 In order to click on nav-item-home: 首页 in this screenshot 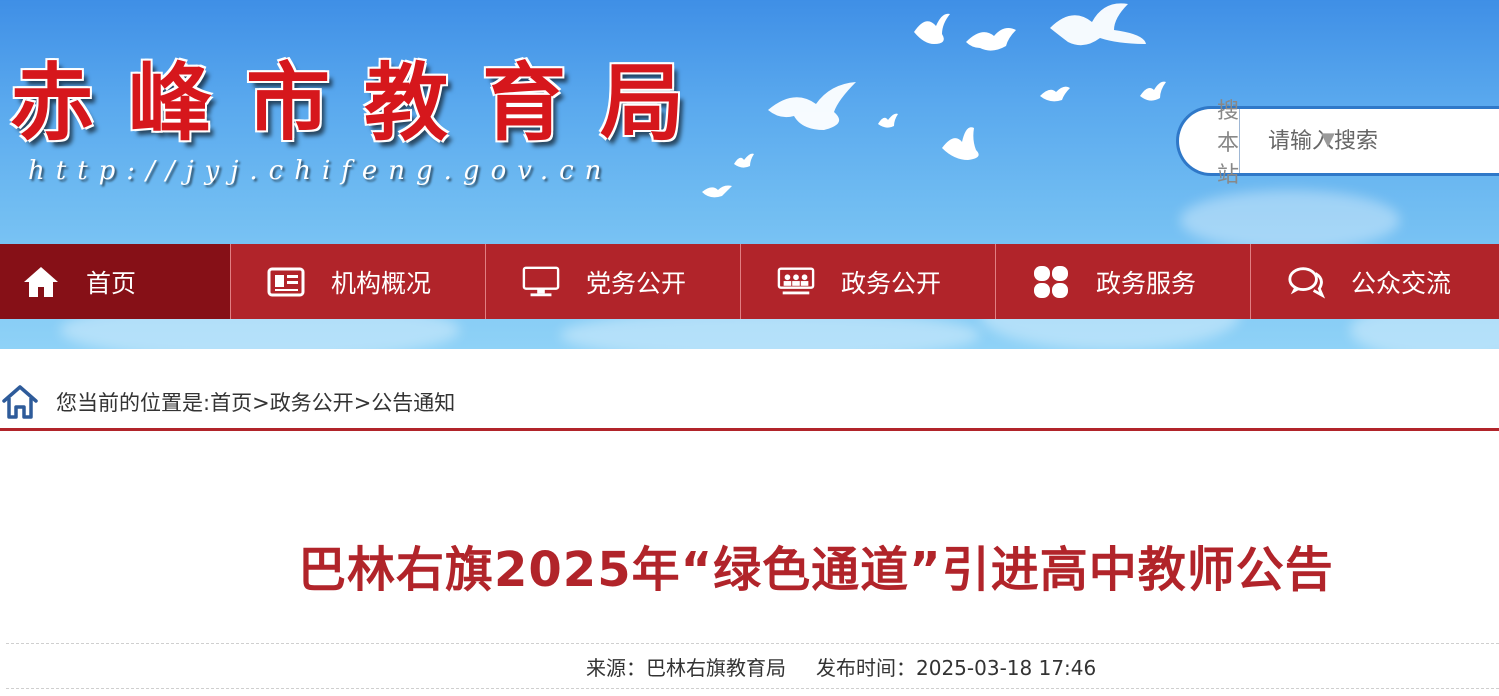, I will do `click(115, 281)`.